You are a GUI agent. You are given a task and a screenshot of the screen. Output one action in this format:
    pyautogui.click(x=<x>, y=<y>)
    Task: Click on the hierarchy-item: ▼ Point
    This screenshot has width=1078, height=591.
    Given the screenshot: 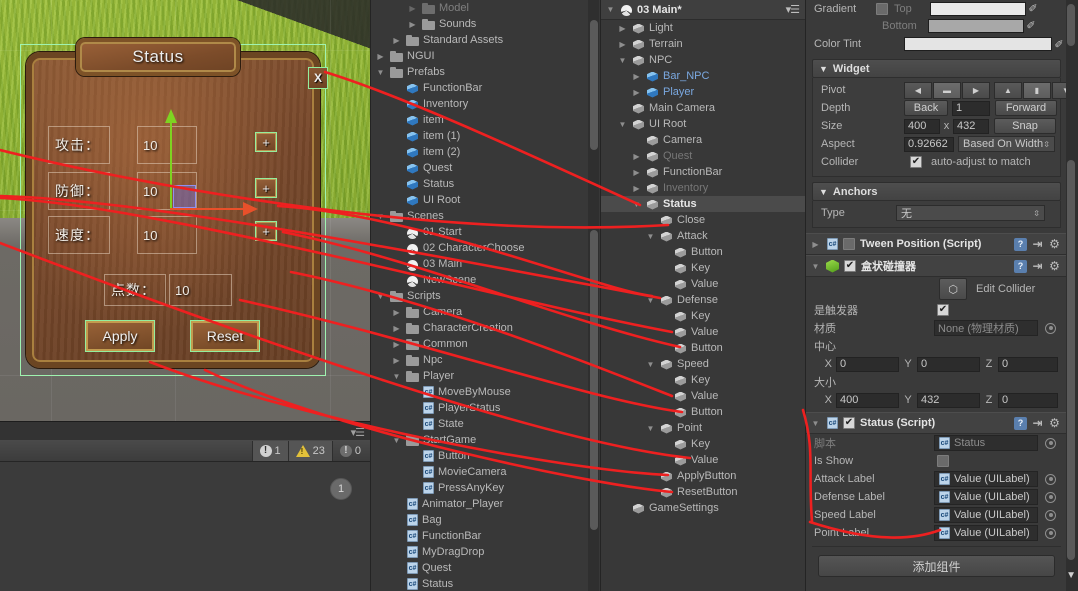 What is the action you would take?
    pyautogui.click(x=703, y=428)
    